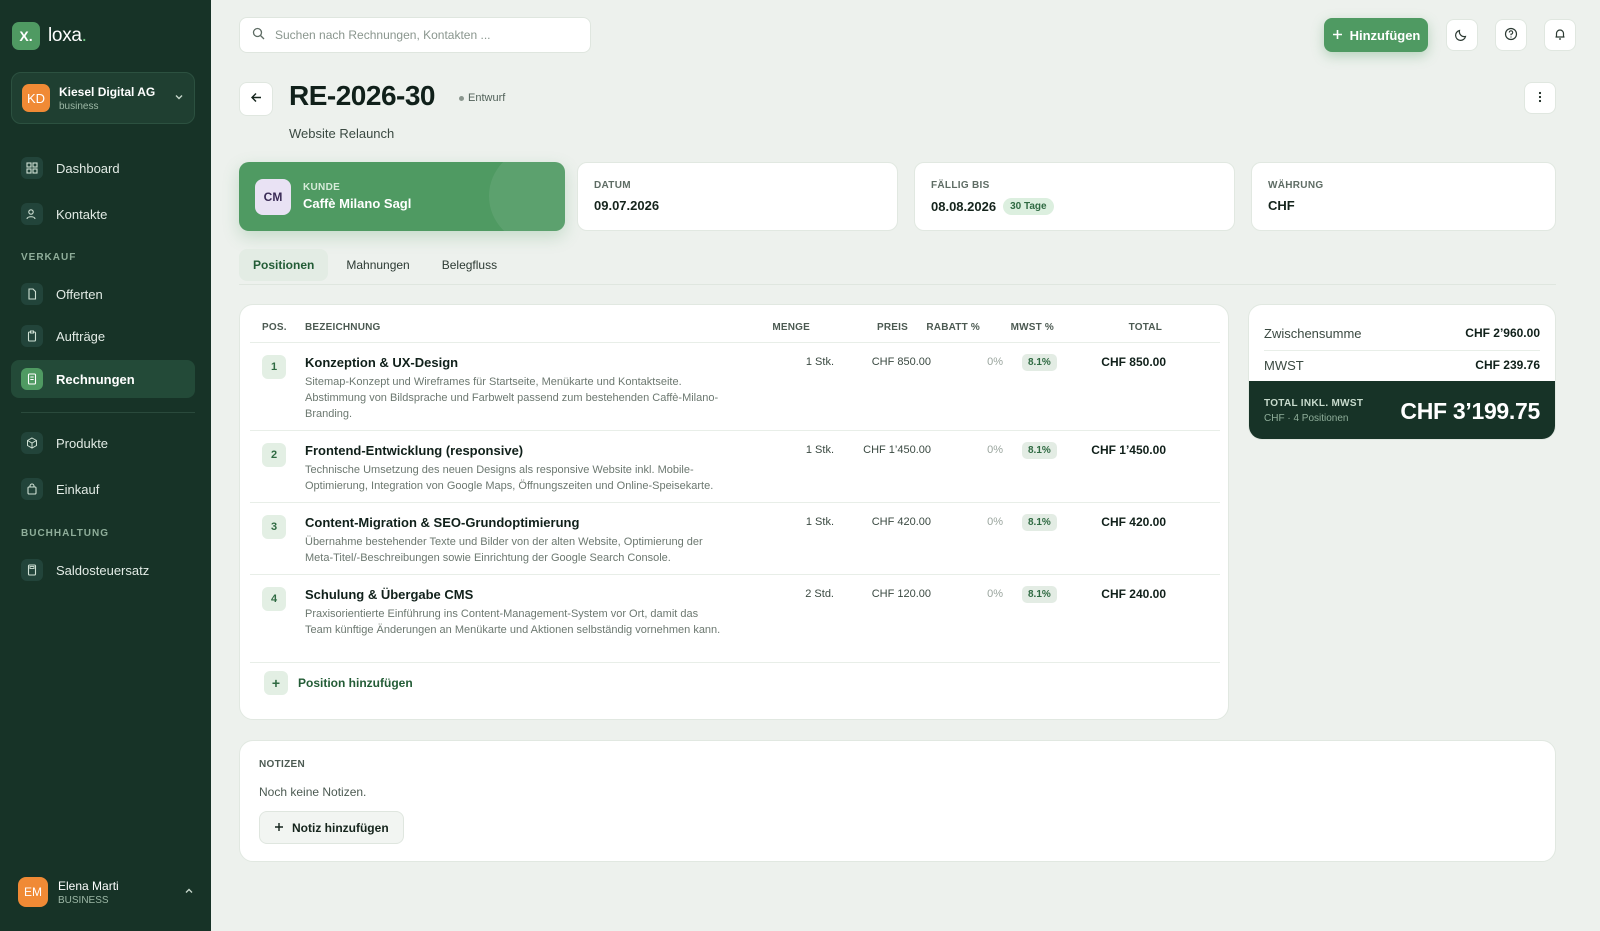  Describe the element at coordinates (32, 336) in the screenshot. I see `clipboard-icon` at that location.